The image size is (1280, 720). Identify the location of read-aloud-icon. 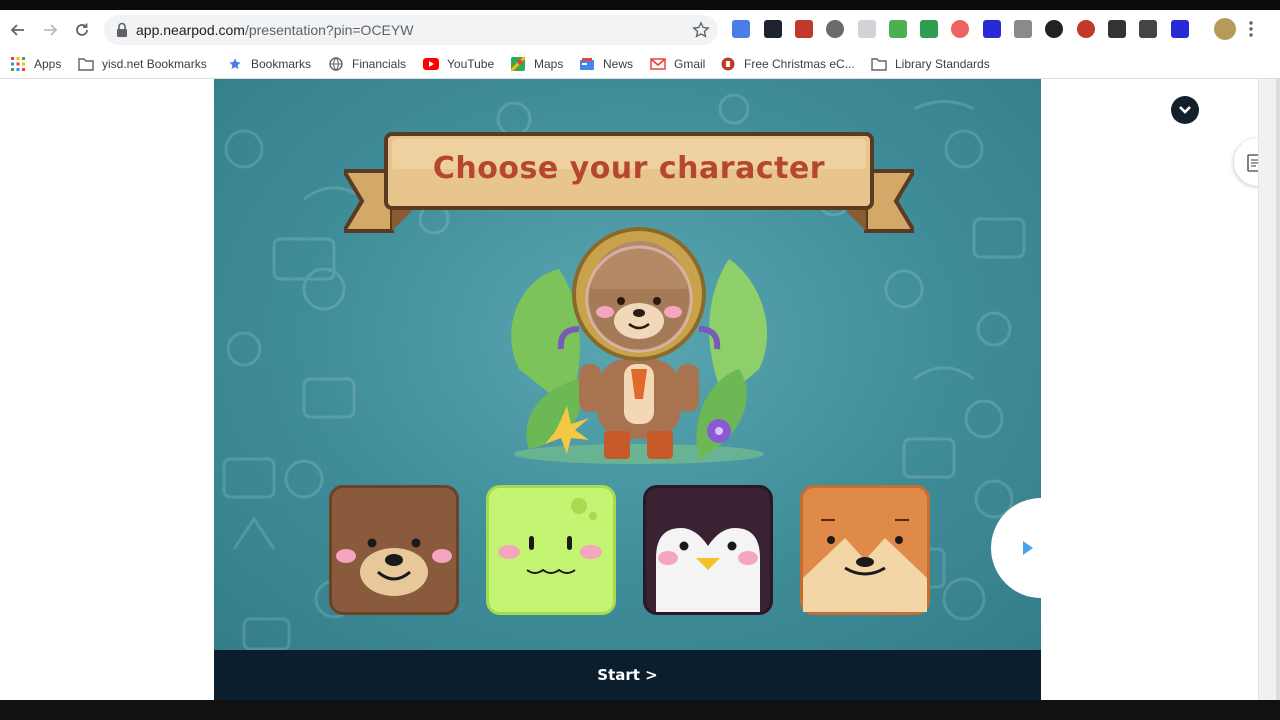
(835, 29).